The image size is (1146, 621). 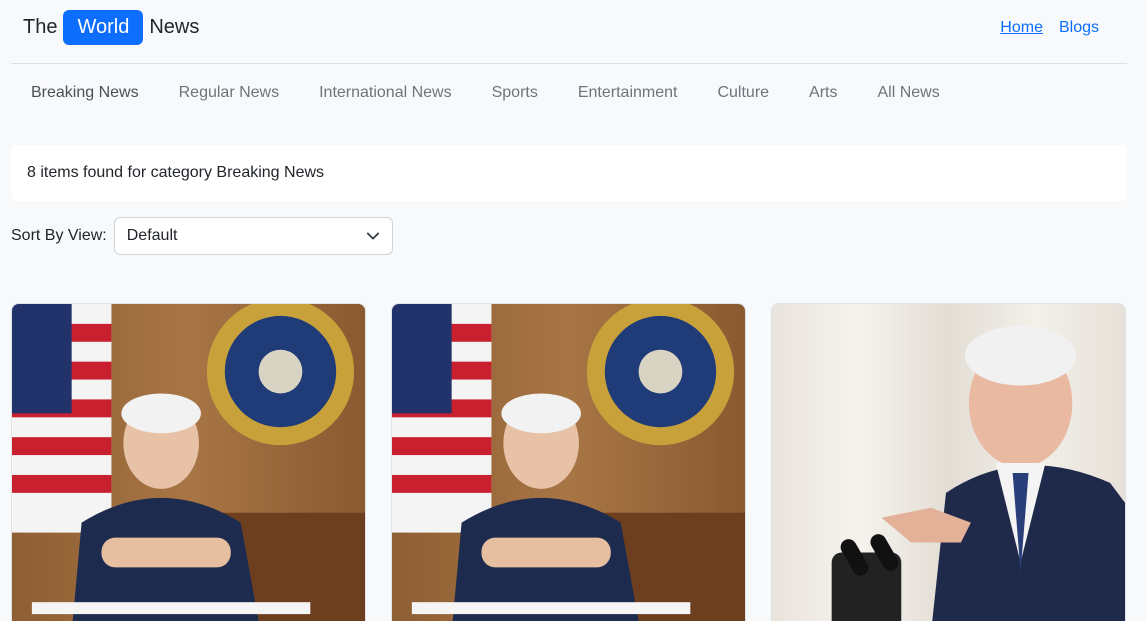 I want to click on category-tab-regular-news: Regular News, so click(x=229, y=94).